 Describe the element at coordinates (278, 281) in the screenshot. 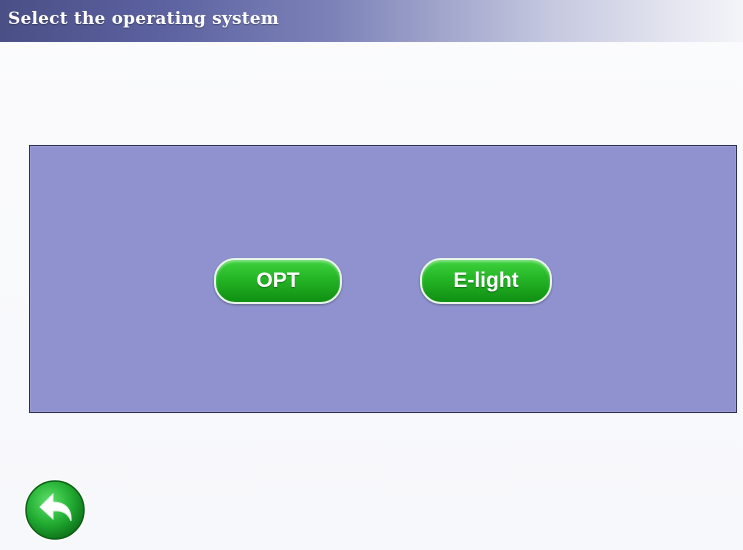

I see `opt-button: OPT` at that location.